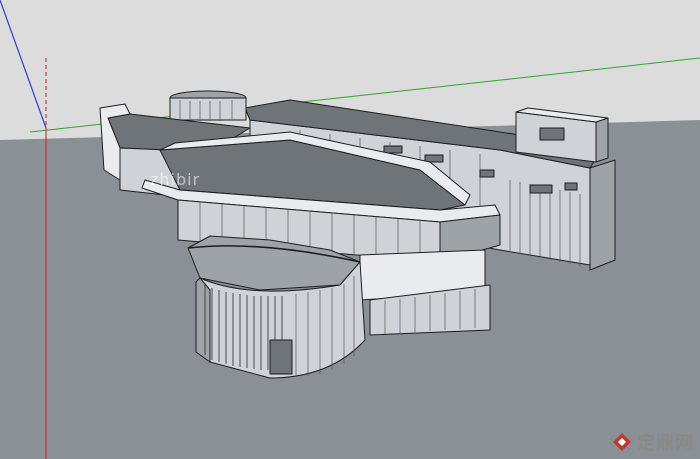 The height and width of the screenshot is (459, 700). I want to click on brand-logo-icon, so click(622, 442).